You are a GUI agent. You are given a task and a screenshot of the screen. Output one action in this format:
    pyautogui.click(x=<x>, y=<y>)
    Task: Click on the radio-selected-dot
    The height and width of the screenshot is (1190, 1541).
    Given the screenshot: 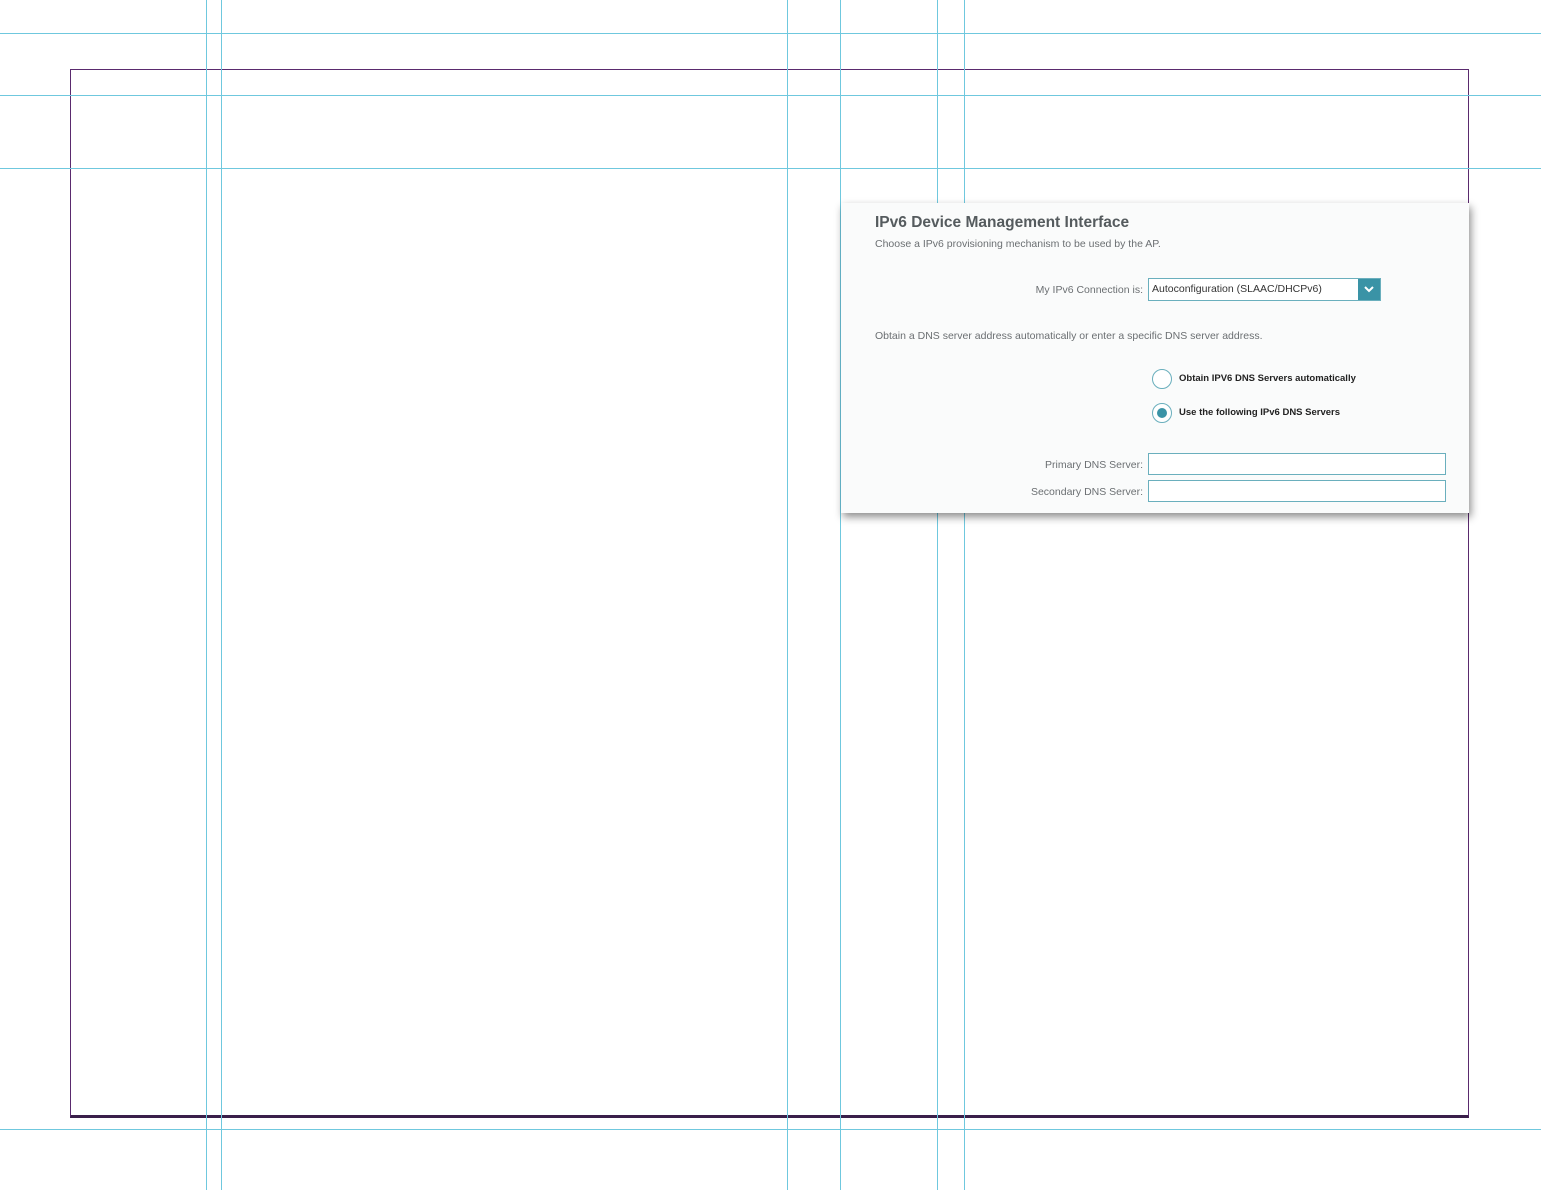 What is the action you would take?
    pyautogui.click(x=1162, y=413)
    